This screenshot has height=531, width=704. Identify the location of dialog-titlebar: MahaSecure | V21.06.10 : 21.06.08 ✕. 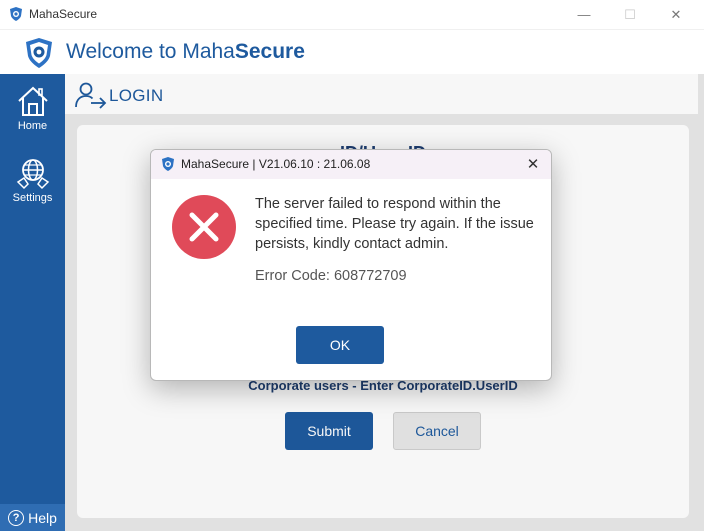
(351, 164).